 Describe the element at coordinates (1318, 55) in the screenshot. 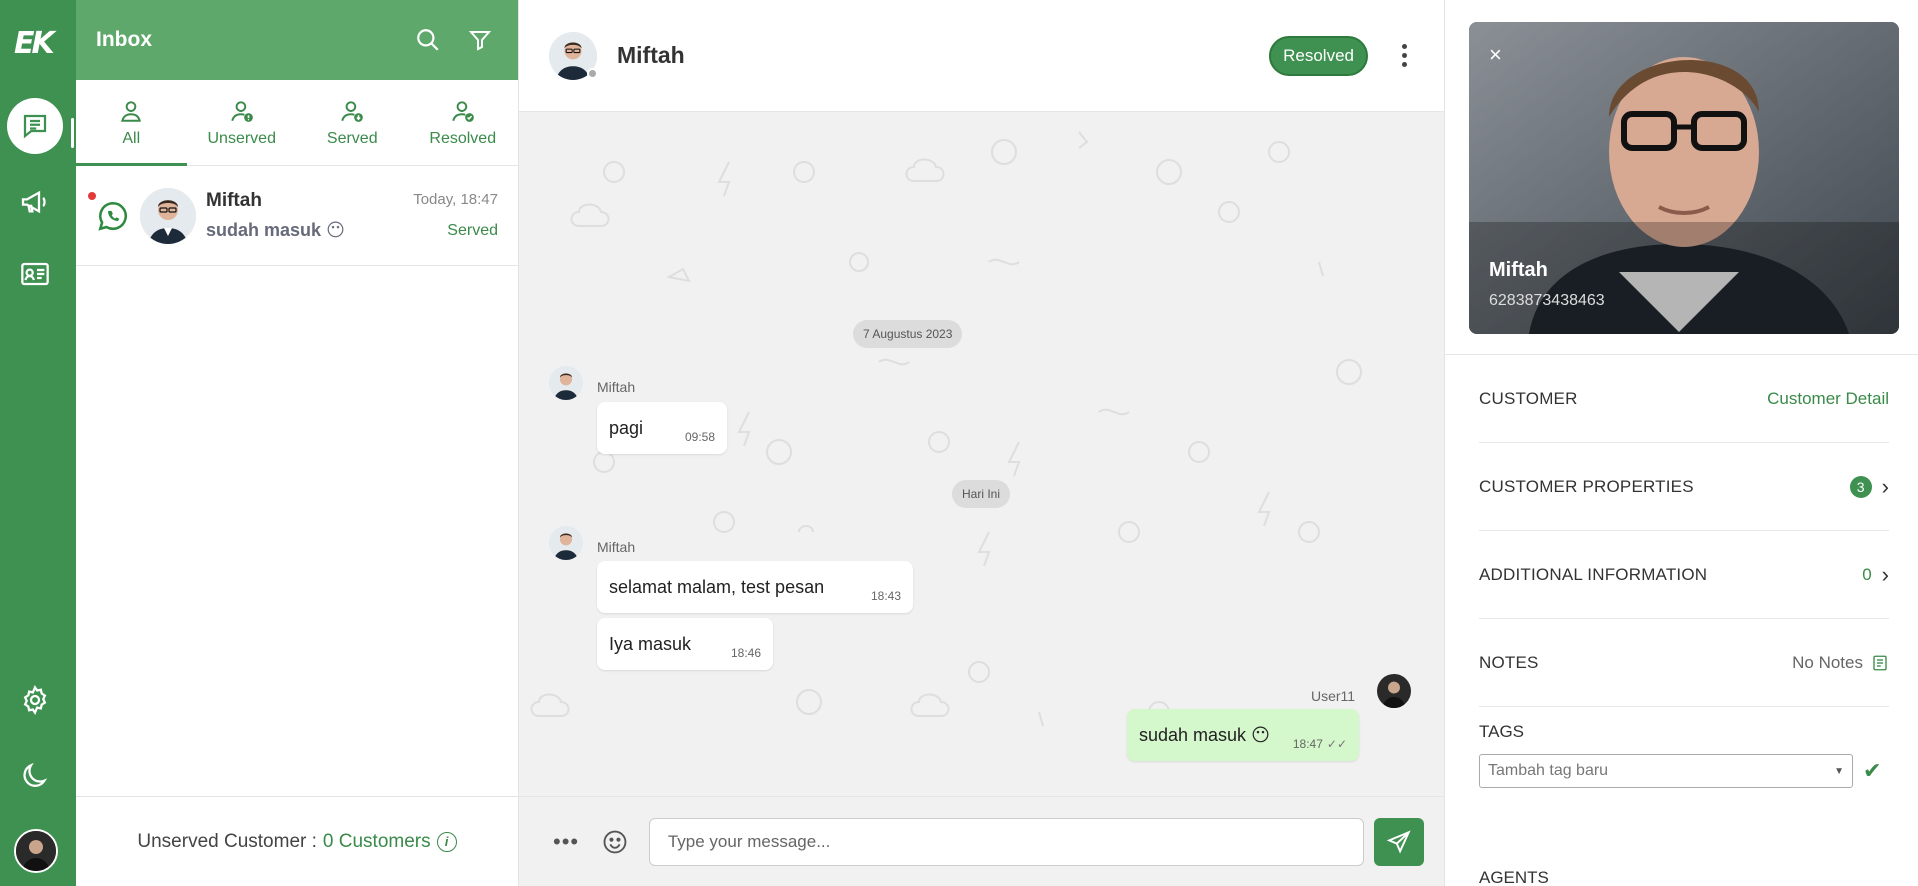

I see `resolved-button: Resolved` at that location.